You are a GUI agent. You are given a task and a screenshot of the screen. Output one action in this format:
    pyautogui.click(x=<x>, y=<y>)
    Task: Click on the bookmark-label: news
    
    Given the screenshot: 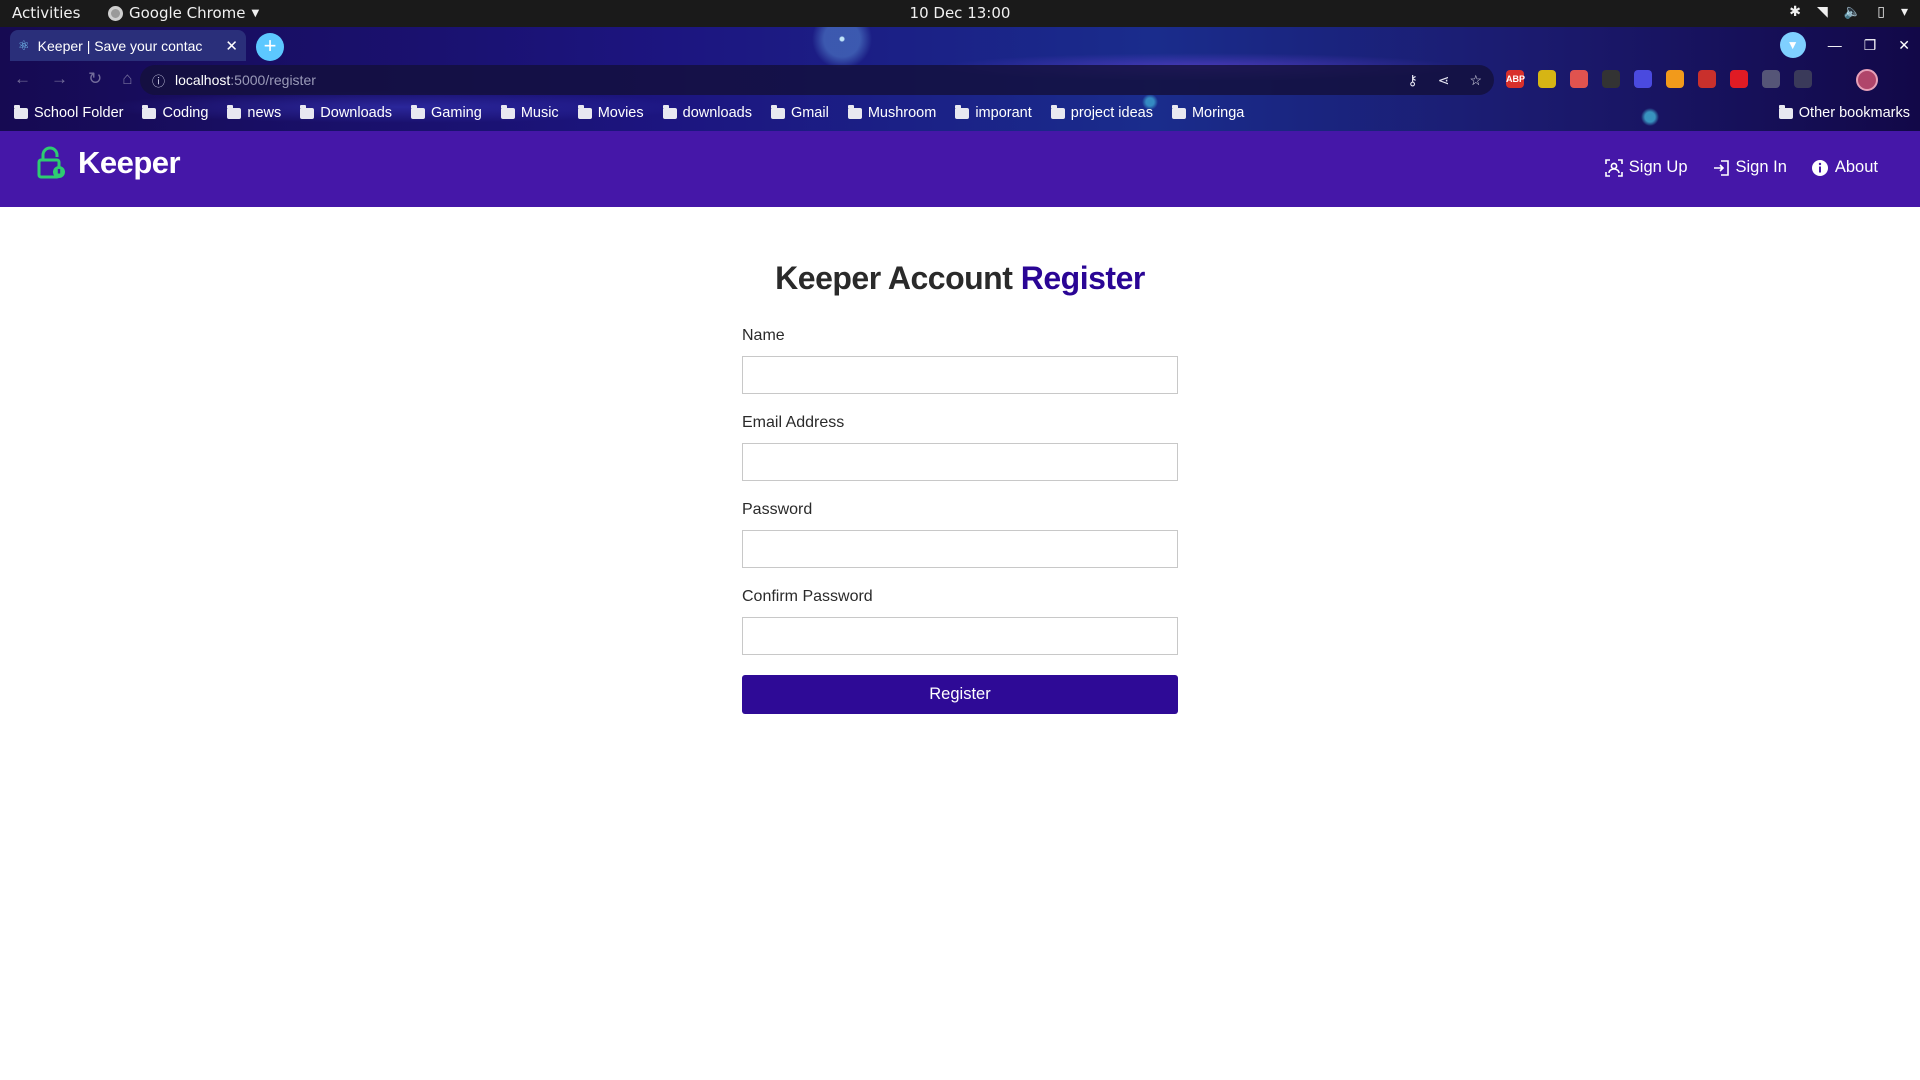 What is the action you would take?
    pyautogui.click(x=264, y=113)
    